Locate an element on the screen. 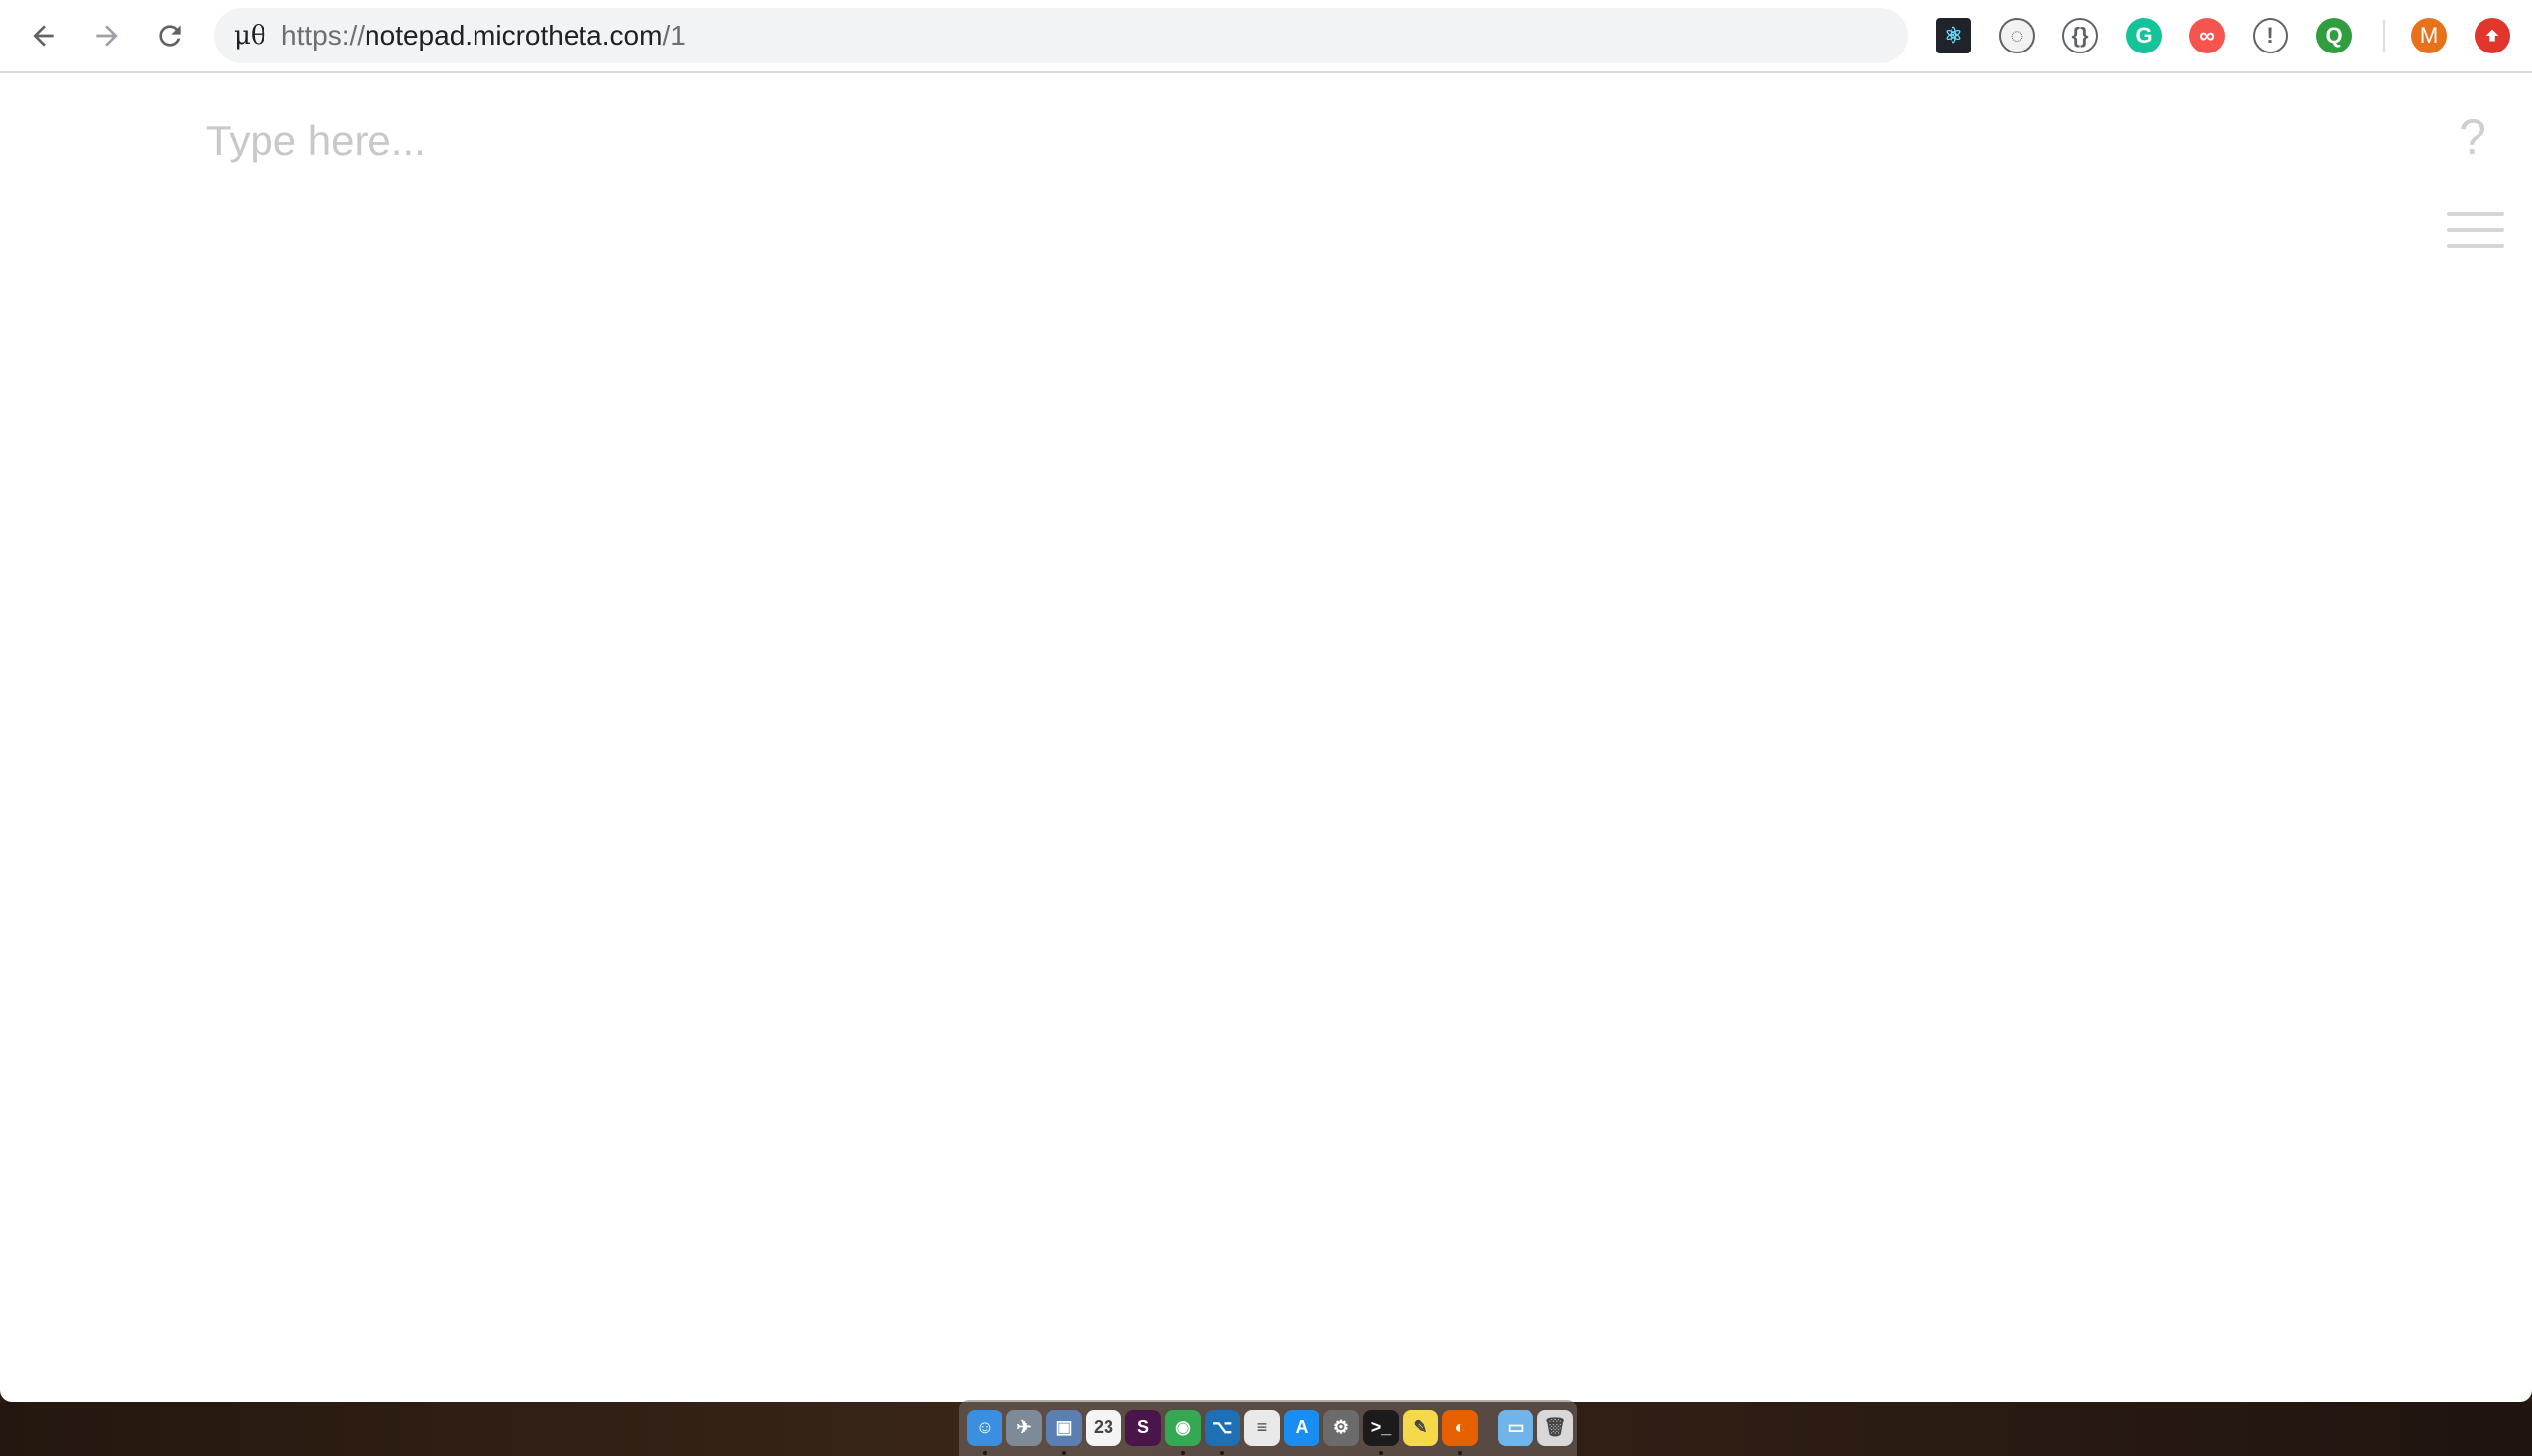 This screenshot has width=2532, height=1456. firefox-icon: ◐ is located at coordinates (1460, 1432).